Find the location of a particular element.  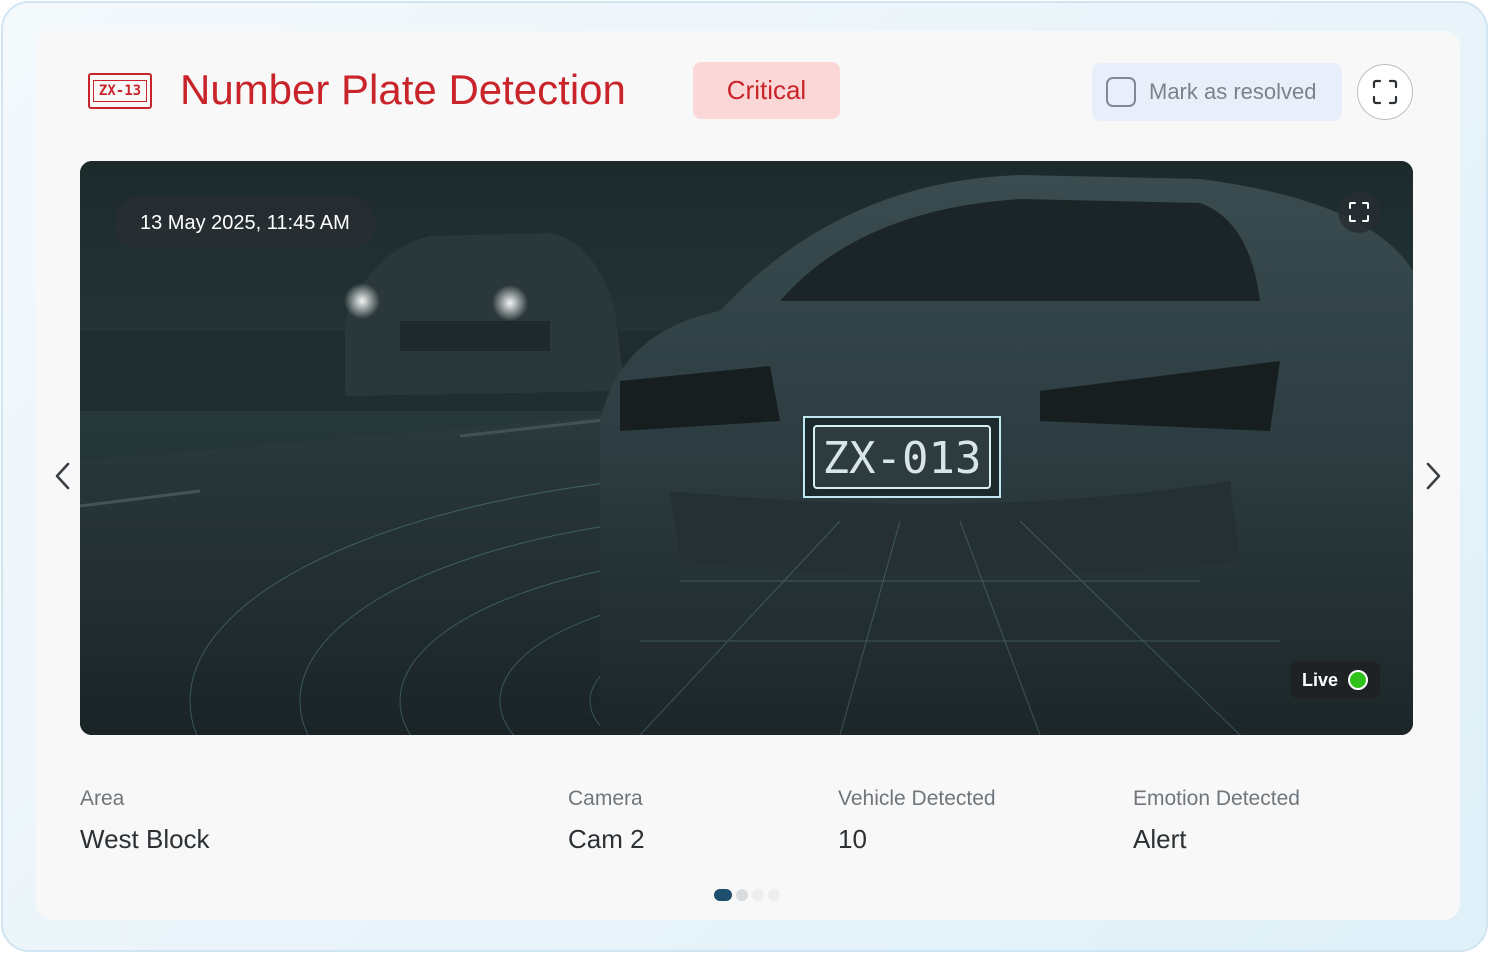

license-plate-icon: ZX-13 is located at coordinates (120, 91).